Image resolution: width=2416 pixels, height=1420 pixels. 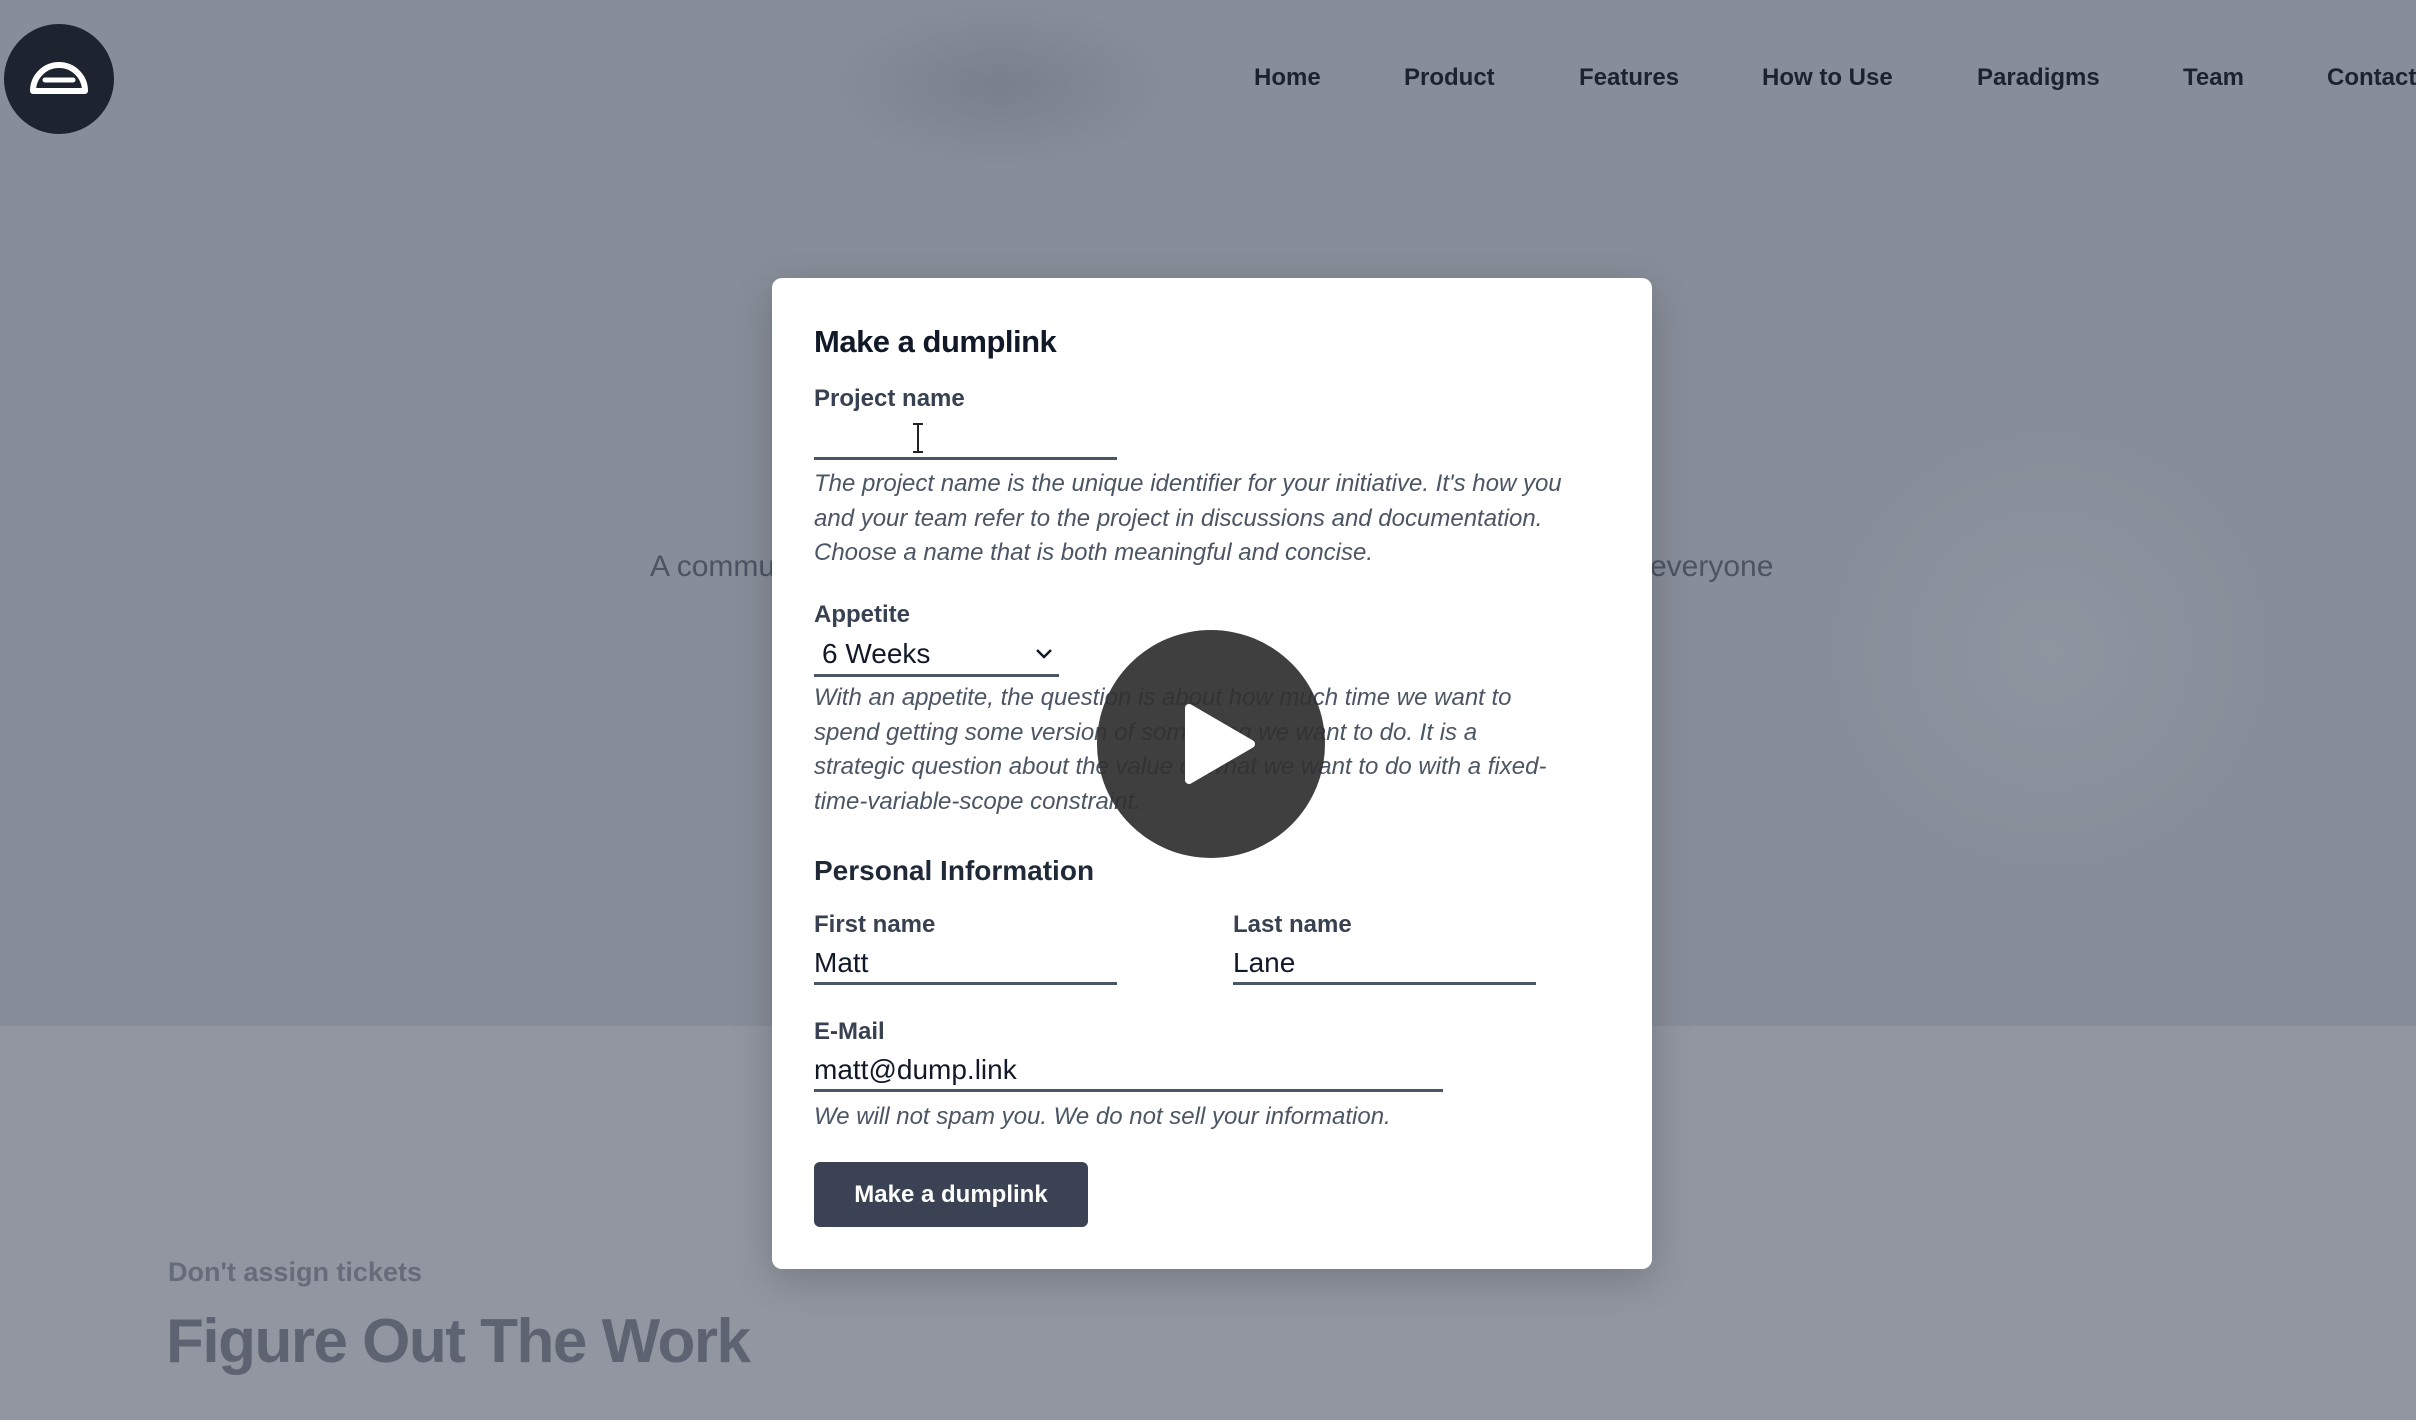 What do you see at coordinates (2213, 78) in the screenshot?
I see `nav-team: Team` at bounding box center [2213, 78].